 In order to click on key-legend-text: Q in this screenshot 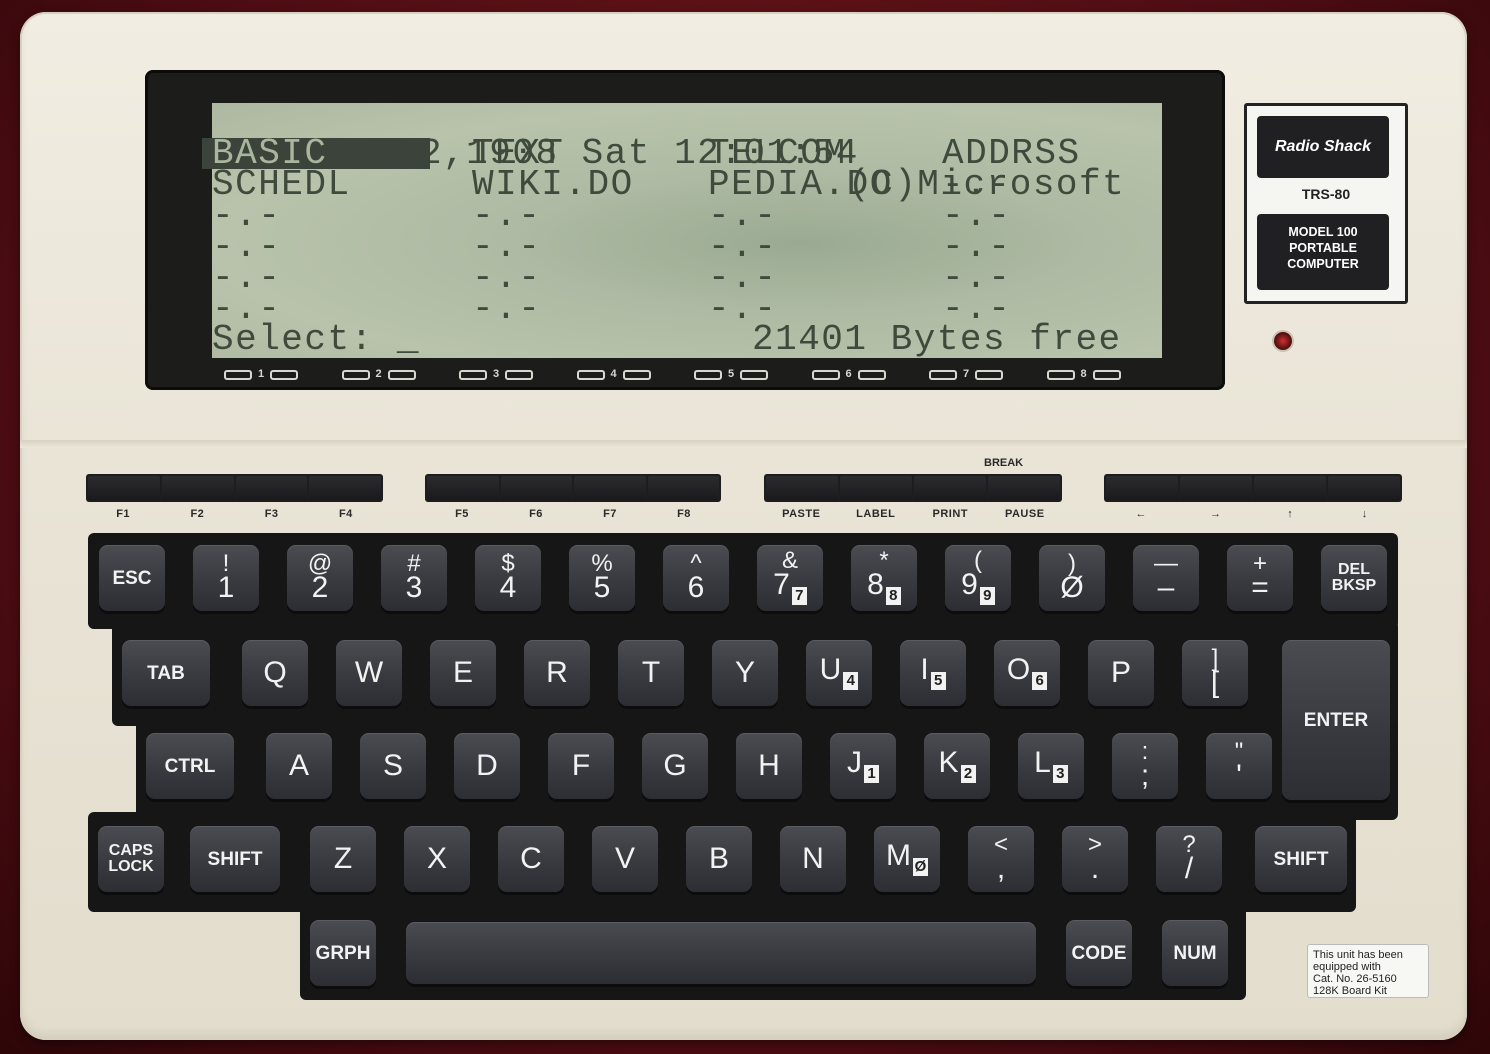, I will do `click(275, 672)`.